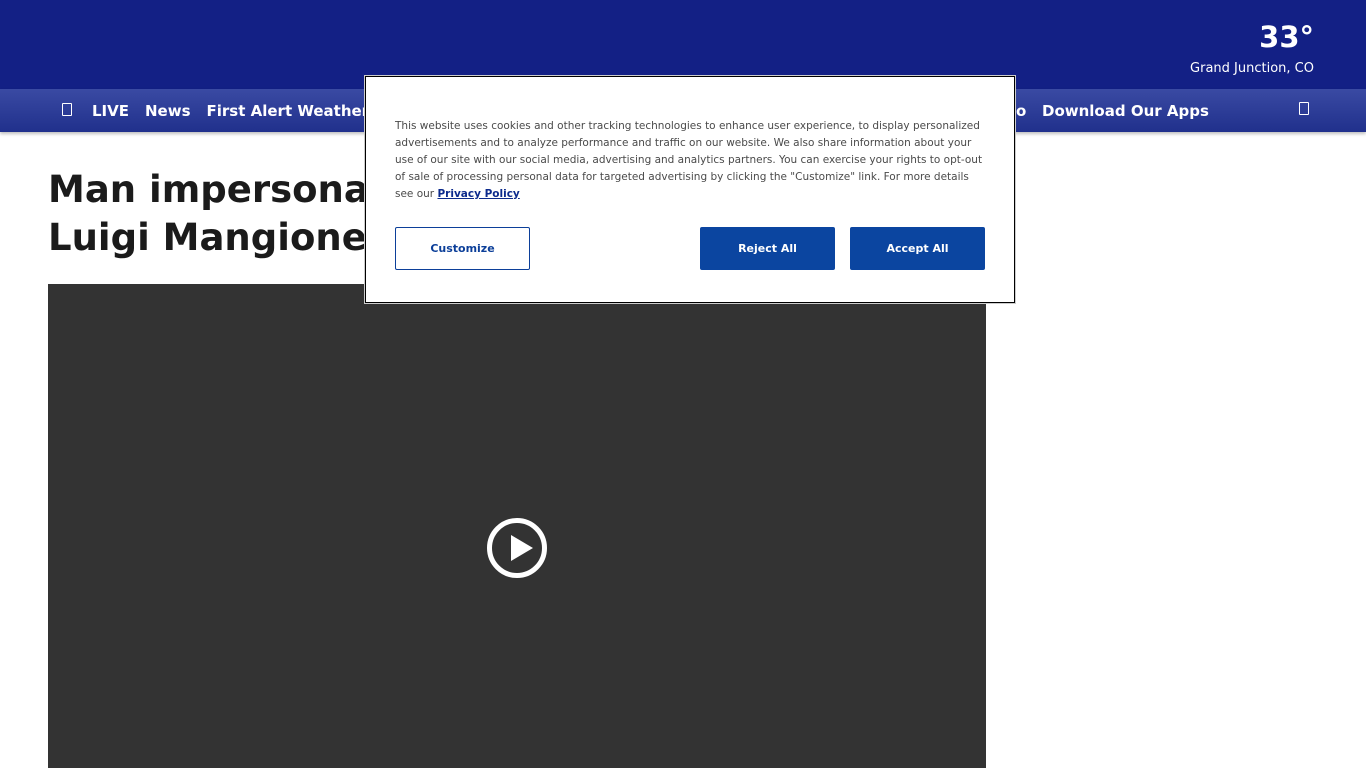  What do you see at coordinates (767, 248) in the screenshot?
I see `reject-all-button: Reject All` at bounding box center [767, 248].